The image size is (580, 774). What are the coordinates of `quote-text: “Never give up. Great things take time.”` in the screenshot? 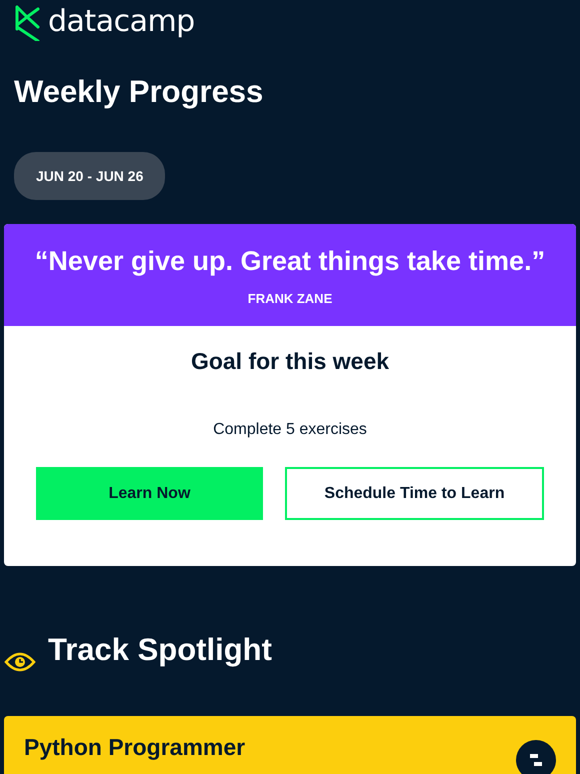 It's located at (290, 261).